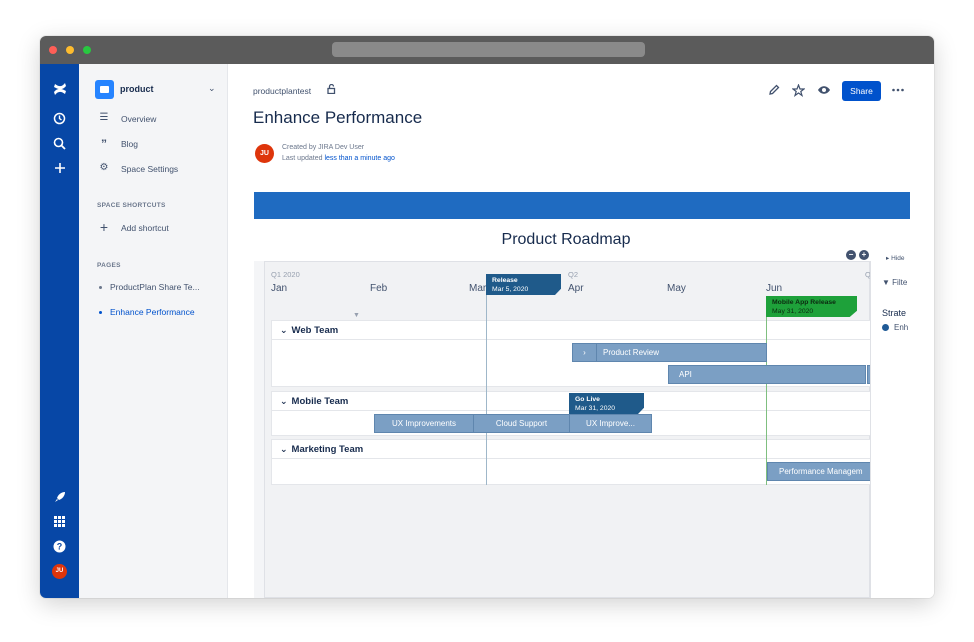 The width and height of the screenshot is (974, 642). I want to click on strategy-heading: Strate, so click(894, 313).